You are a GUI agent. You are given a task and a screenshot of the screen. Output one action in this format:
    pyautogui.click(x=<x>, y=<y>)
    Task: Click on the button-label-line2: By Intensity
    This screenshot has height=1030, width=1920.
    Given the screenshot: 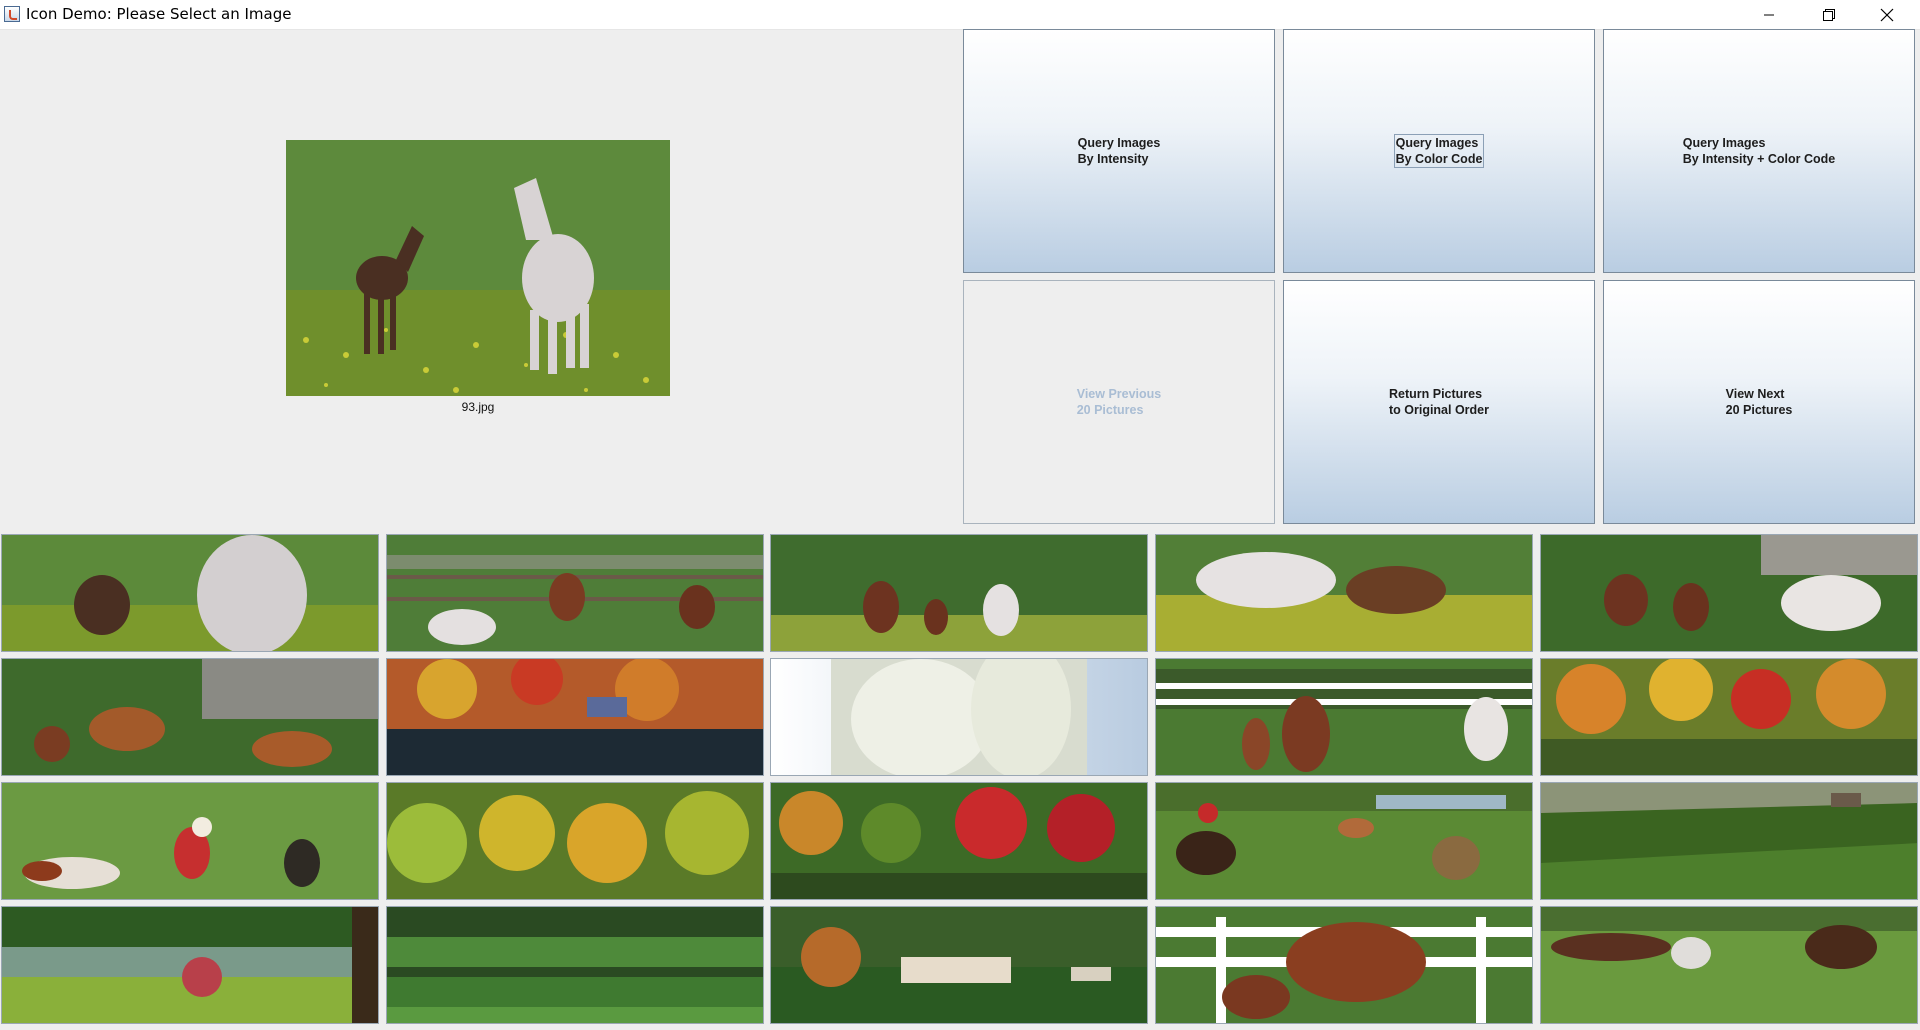 What is the action you would take?
    pyautogui.click(x=1113, y=159)
    